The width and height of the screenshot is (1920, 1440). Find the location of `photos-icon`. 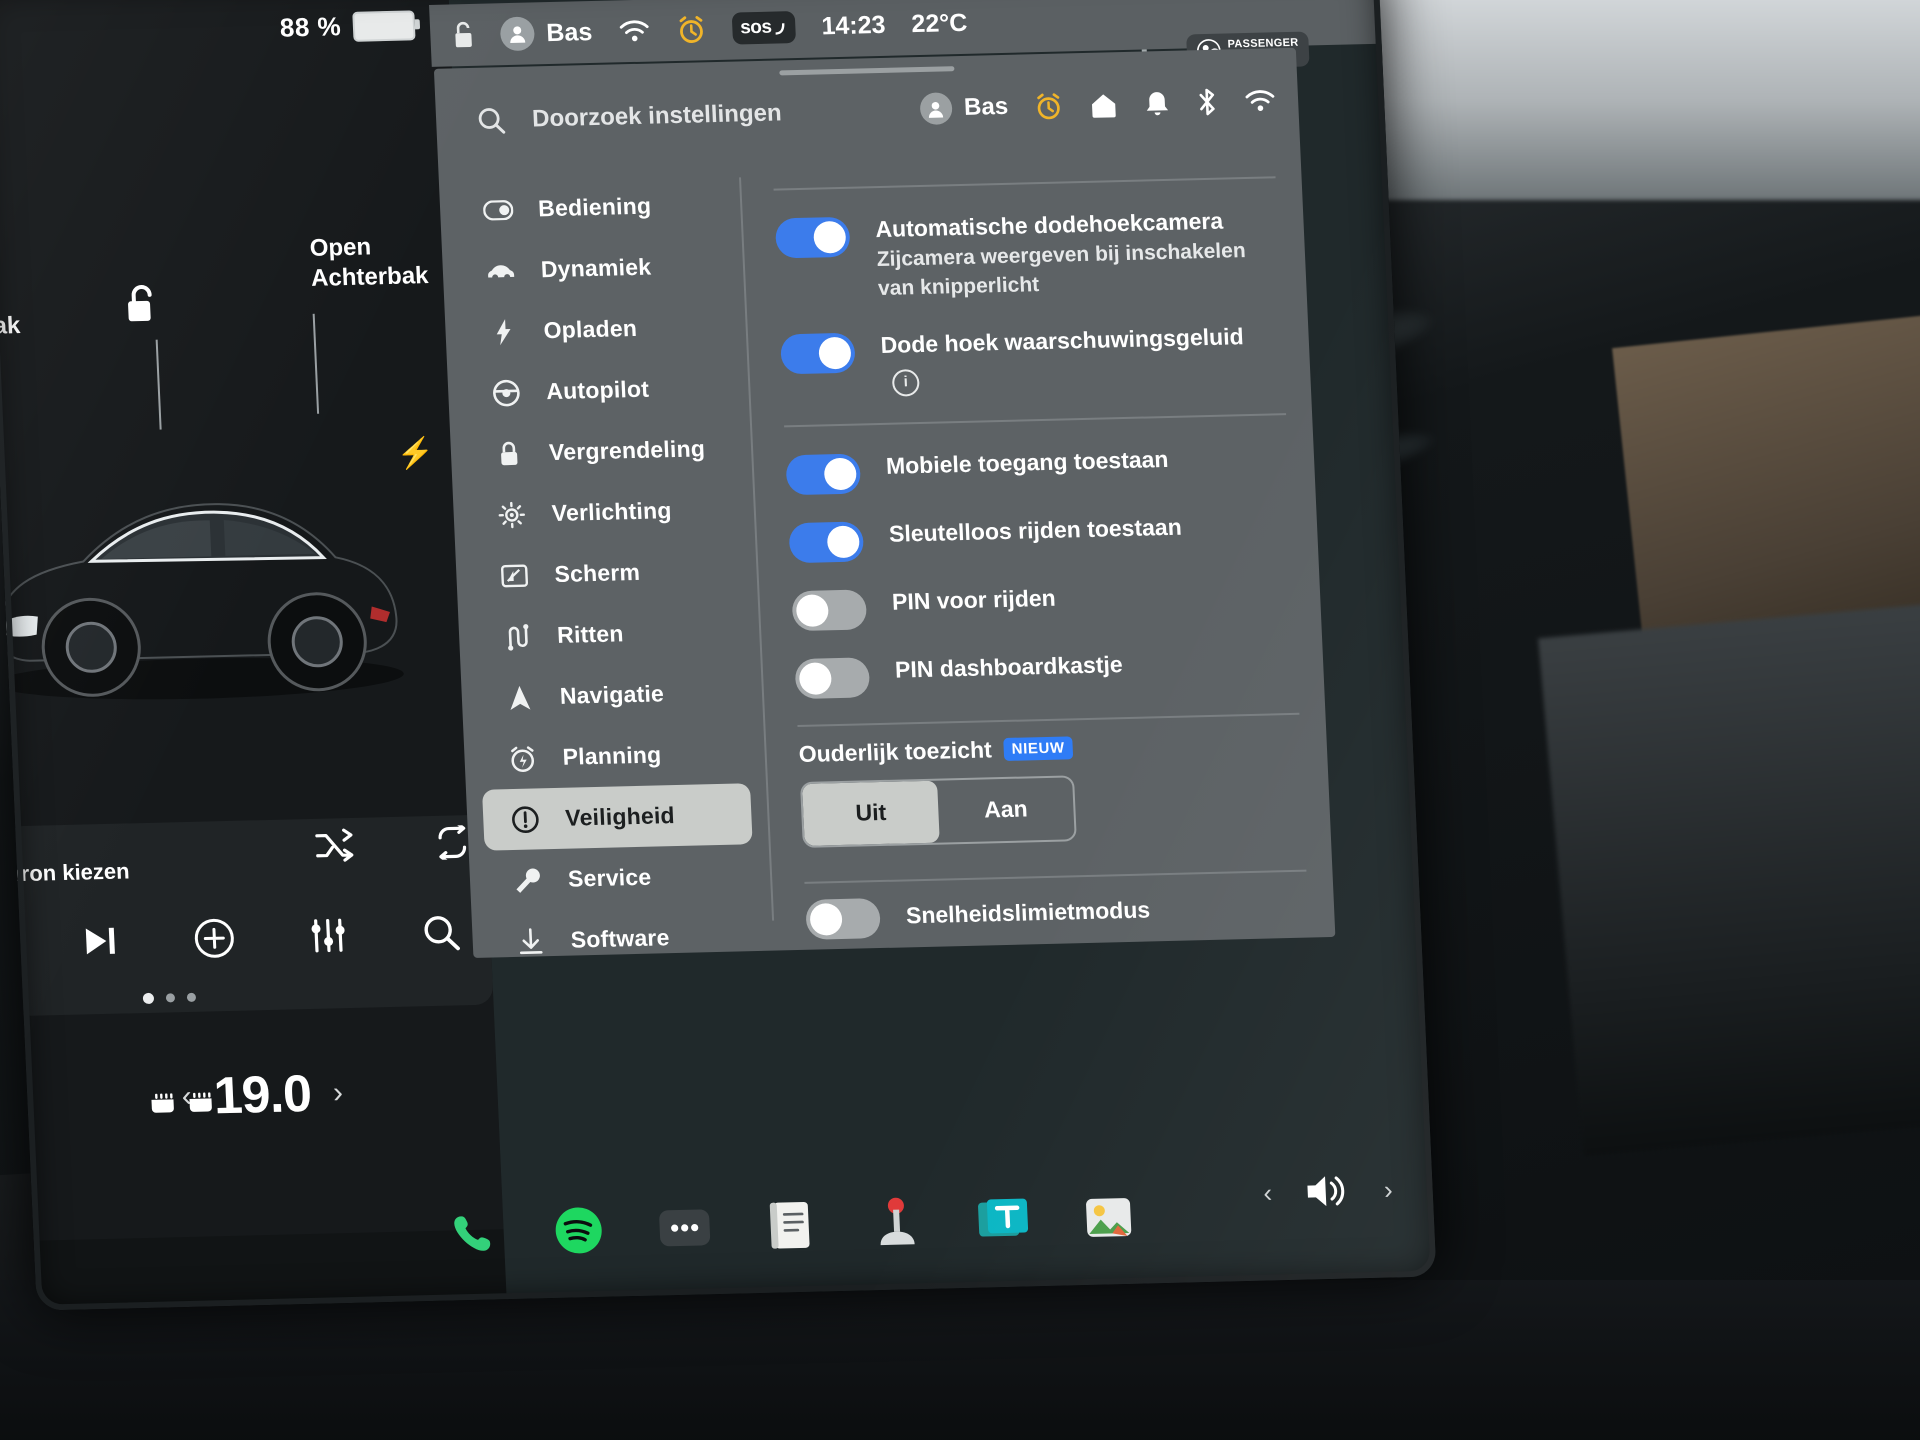

photos-icon is located at coordinates (1108, 1217).